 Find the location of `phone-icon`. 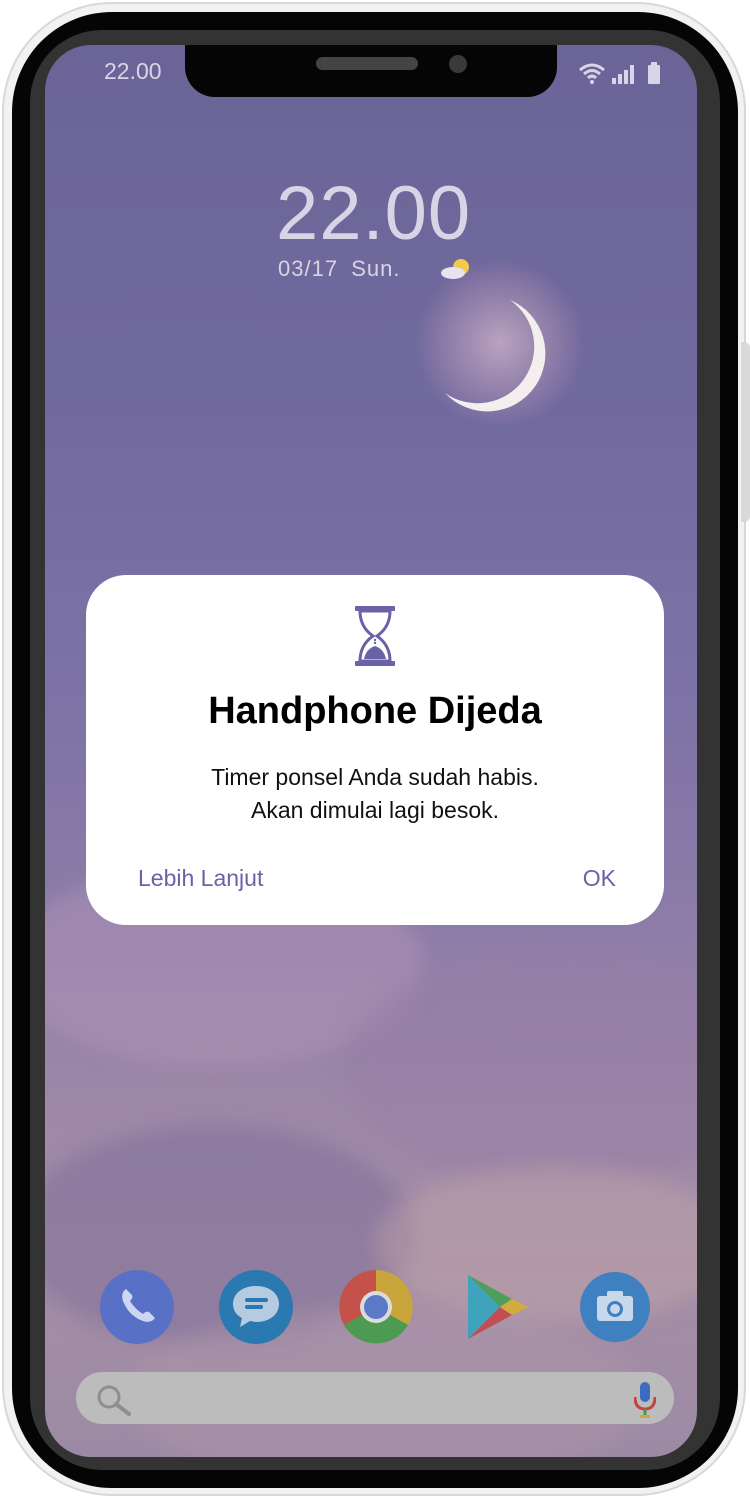

phone-icon is located at coordinates (137, 1307).